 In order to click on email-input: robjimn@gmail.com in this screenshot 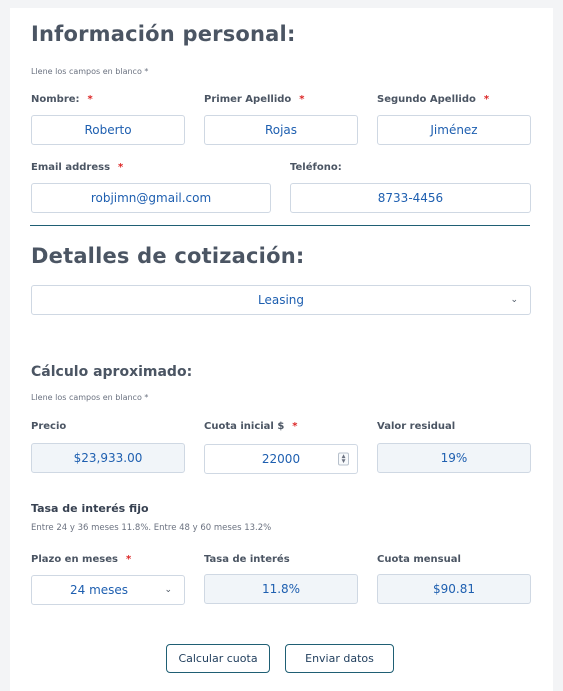, I will do `click(151, 198)`.